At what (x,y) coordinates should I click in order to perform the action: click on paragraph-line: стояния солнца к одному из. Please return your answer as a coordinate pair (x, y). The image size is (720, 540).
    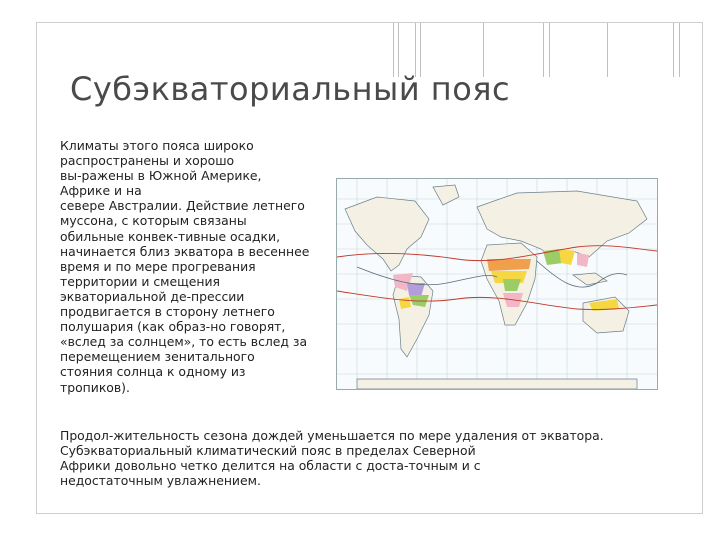
    Looking at the image, I should click on (153, 372).